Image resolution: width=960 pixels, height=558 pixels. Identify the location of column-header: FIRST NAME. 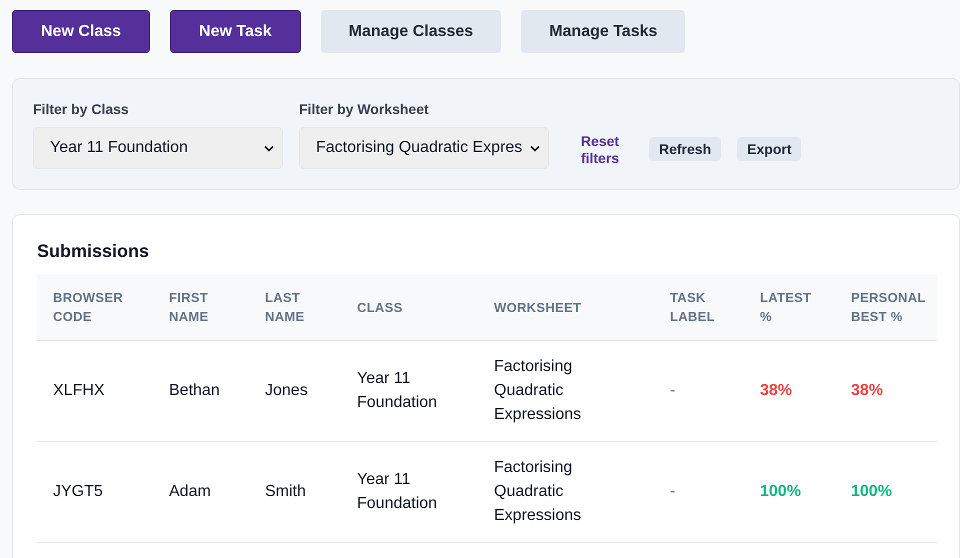
(201, 307).